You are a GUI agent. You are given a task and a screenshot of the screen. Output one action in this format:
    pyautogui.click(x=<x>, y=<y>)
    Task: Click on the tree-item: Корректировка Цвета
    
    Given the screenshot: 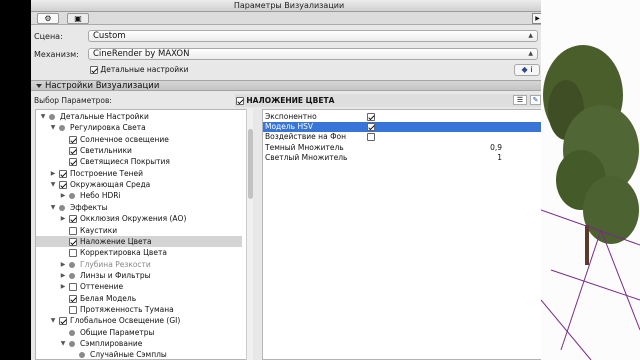 What is the action you would take?
    pyautogui.click(x=139, y=252)
    